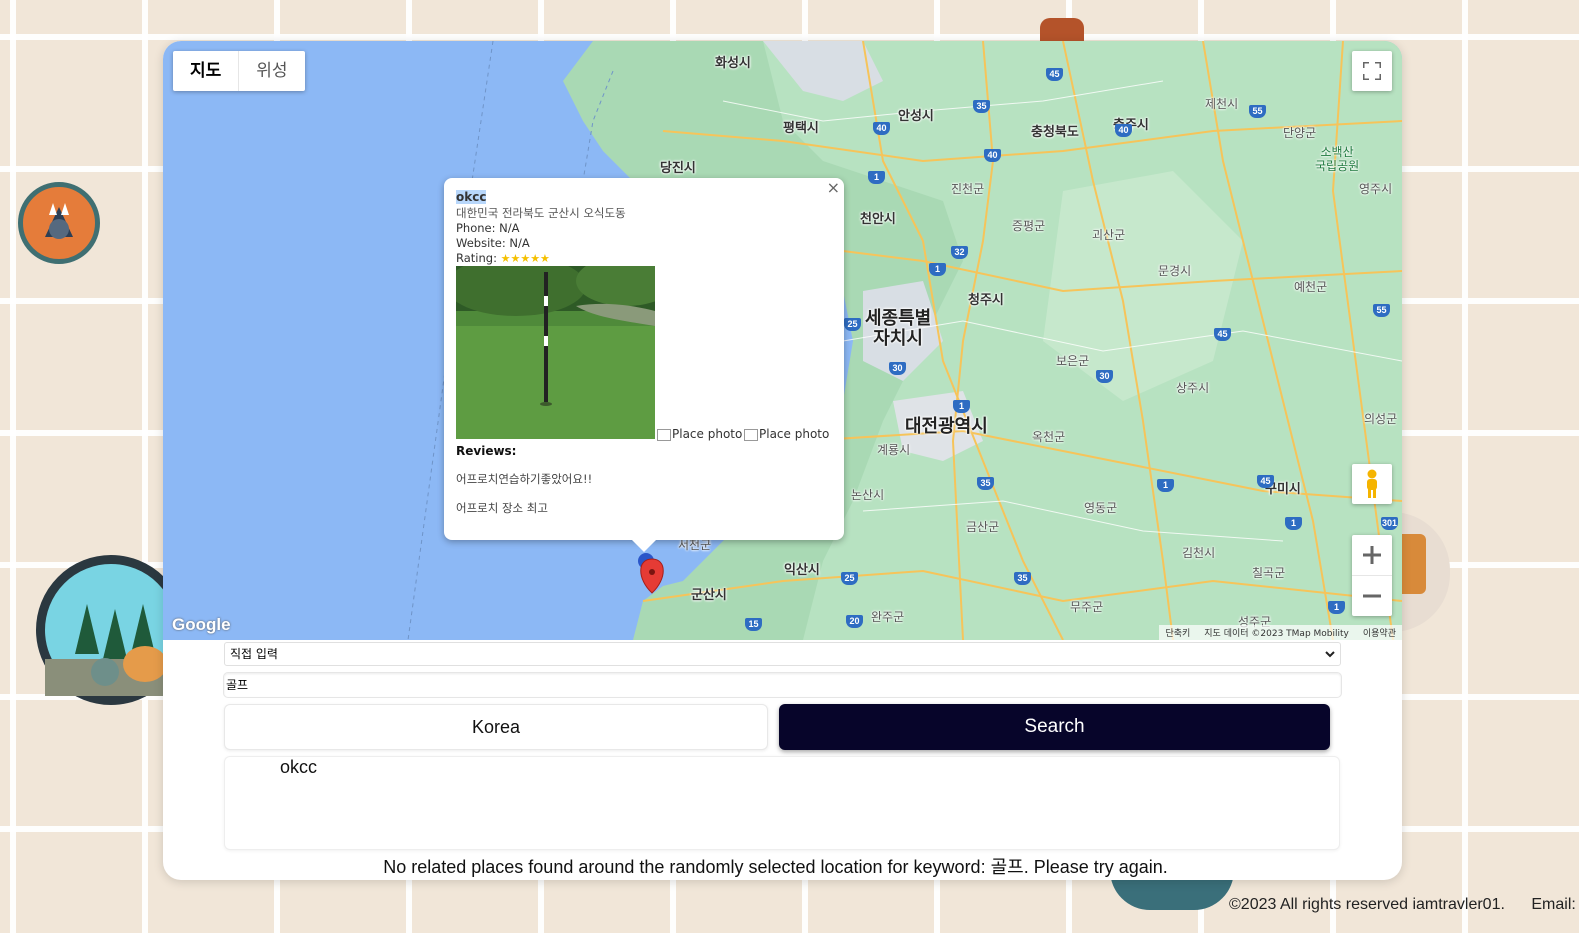 Image resolution: width=1579 pixels, height=933 pixels. What do you see at coordinates (1330, 657) in the screenshot?
I see `chevron-down-icon` at bounding box center [1330, 657].